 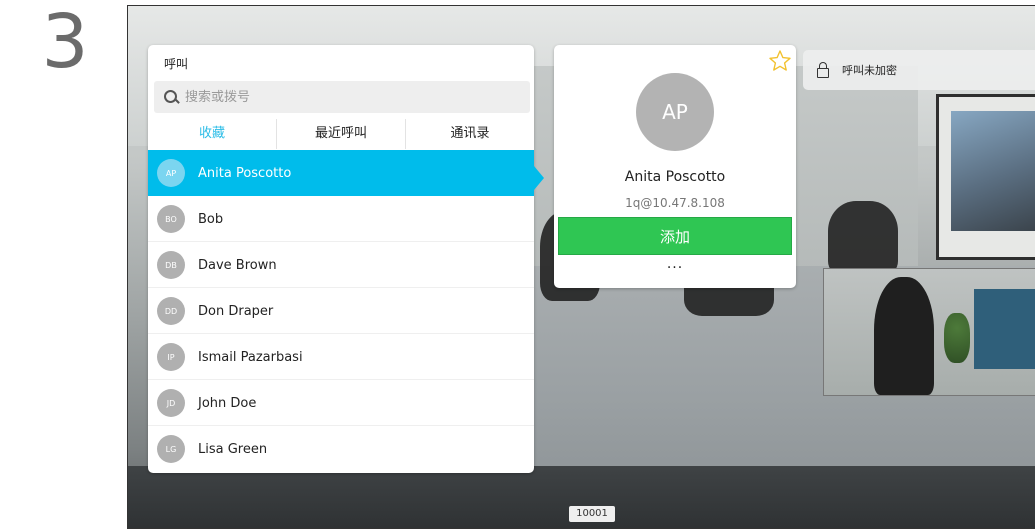 I want to click on call-tabs: 收藏 最近呼叫 通讯录, so click(x=341, y=134).